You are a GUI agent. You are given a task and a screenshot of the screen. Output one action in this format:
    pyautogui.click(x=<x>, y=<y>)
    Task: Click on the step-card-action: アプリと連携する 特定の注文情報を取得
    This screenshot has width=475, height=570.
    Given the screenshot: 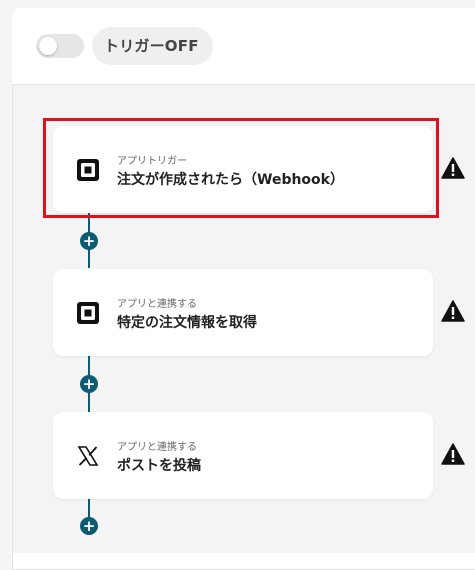 What is the action you would take?
    pyautogui.click(x=243, y=312)
    